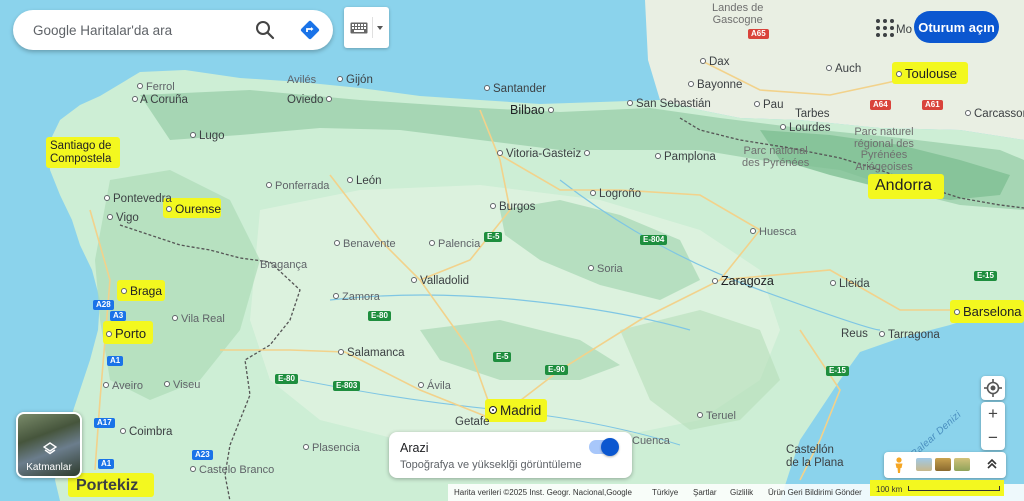  I want to click on place-bilbao: Bilbao, so click(533, 110).